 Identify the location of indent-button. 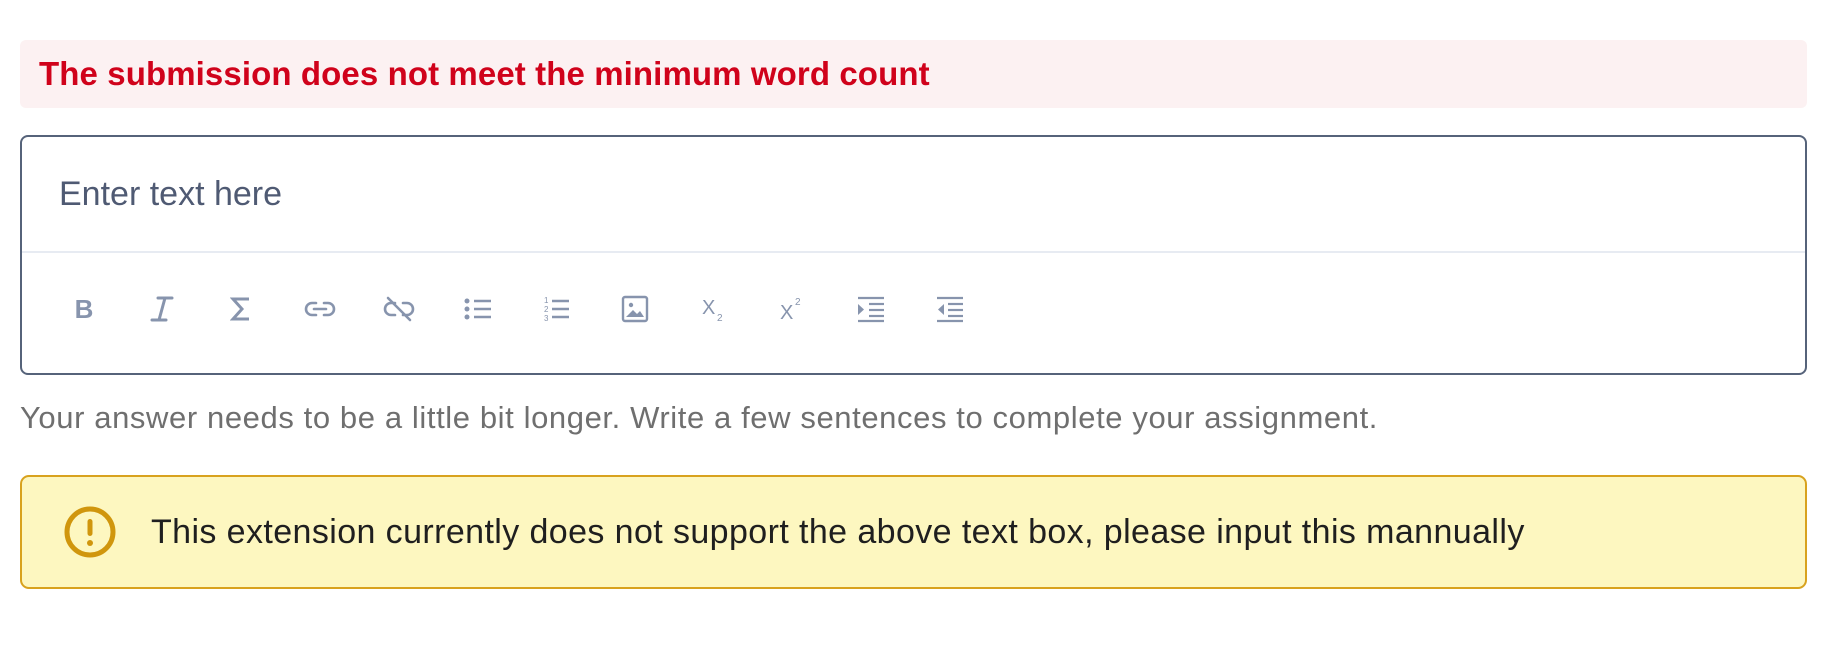
(871, 309).